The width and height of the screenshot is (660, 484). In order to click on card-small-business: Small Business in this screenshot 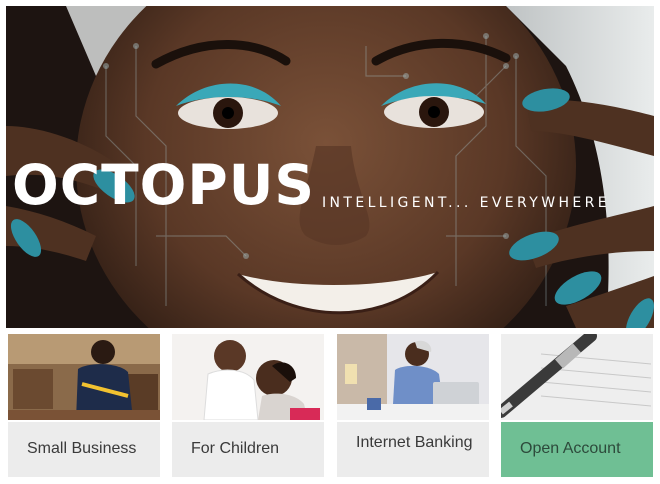, I will do `click(84, 405)`.